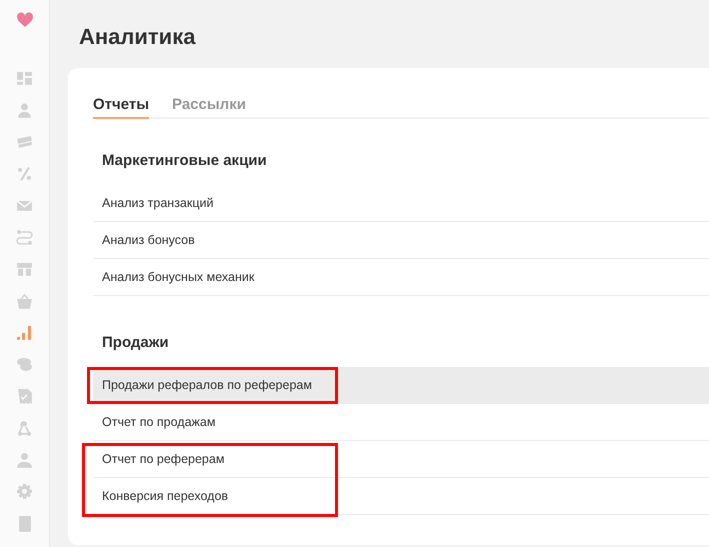  I want to click on book-icon, so click(24, 523).